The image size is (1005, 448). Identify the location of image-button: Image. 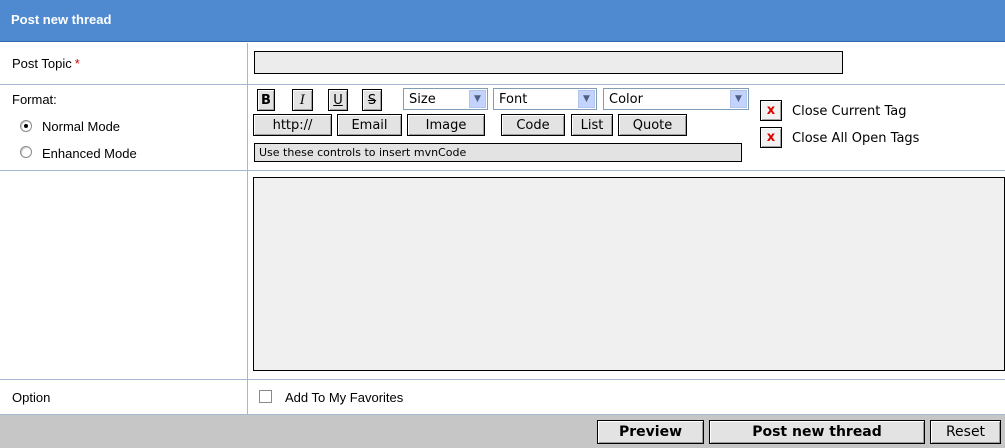
(446, 125).